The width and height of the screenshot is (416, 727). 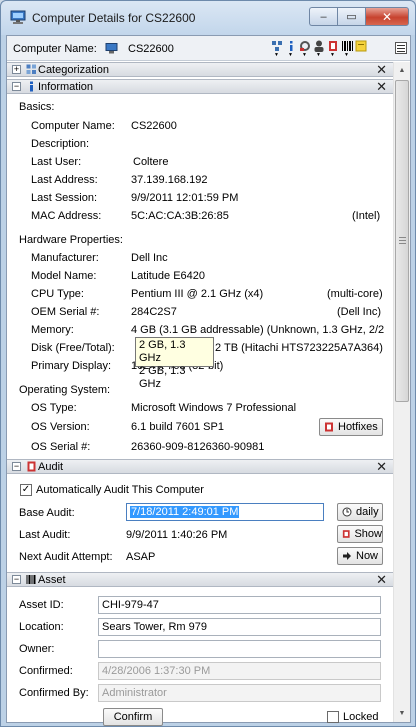 I want to click on scroll-up-arrow: ▲, so click(x=402, y=70).